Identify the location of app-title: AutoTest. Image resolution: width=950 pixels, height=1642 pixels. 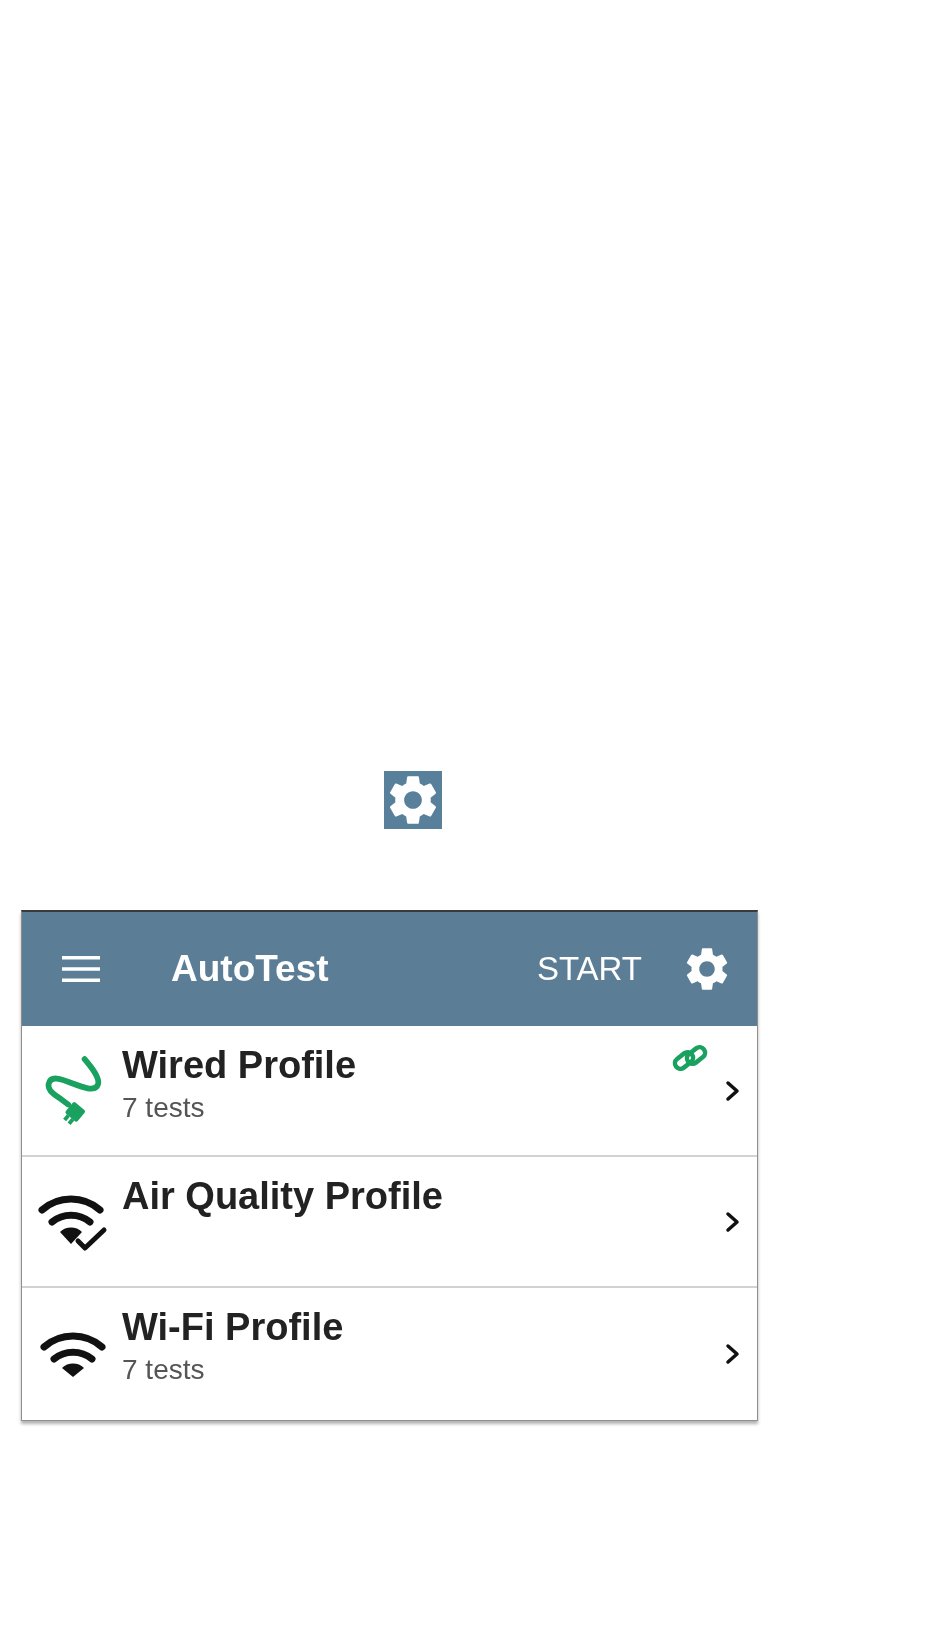
(250, 969).